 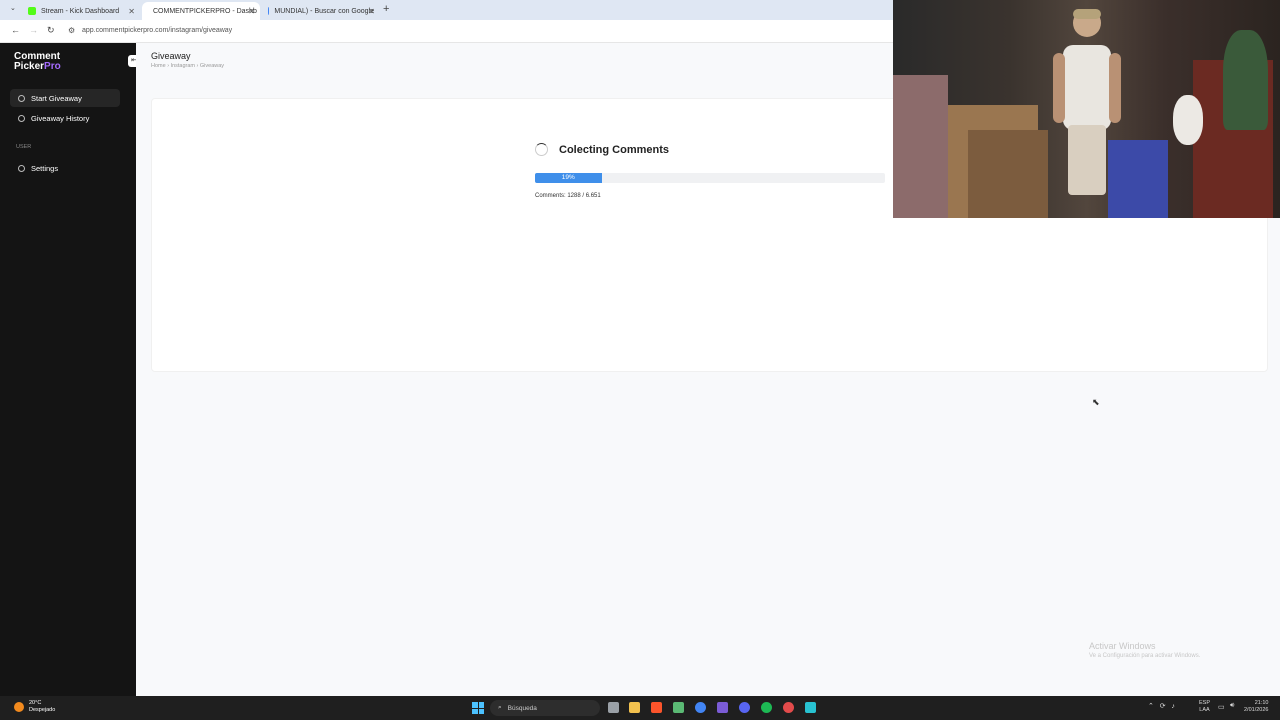 I want to click on spotify-icon, so click(x=766, y=707).